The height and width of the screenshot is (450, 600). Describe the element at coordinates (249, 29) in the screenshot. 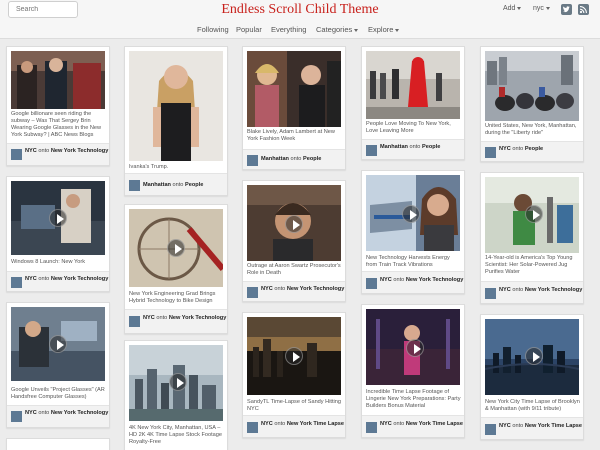

I see `nav-popular: Popular` at that location.